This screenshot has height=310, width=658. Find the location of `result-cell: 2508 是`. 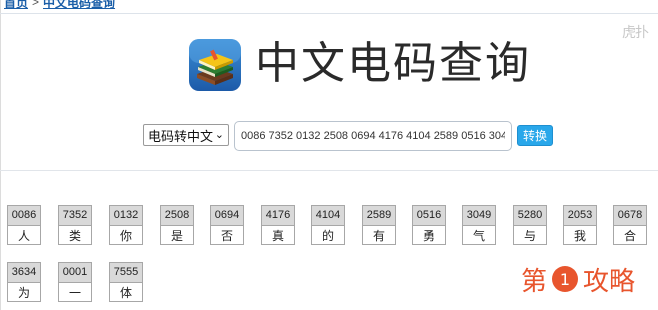

result-cell: 2508 是 is located at coordinates (177, 225).